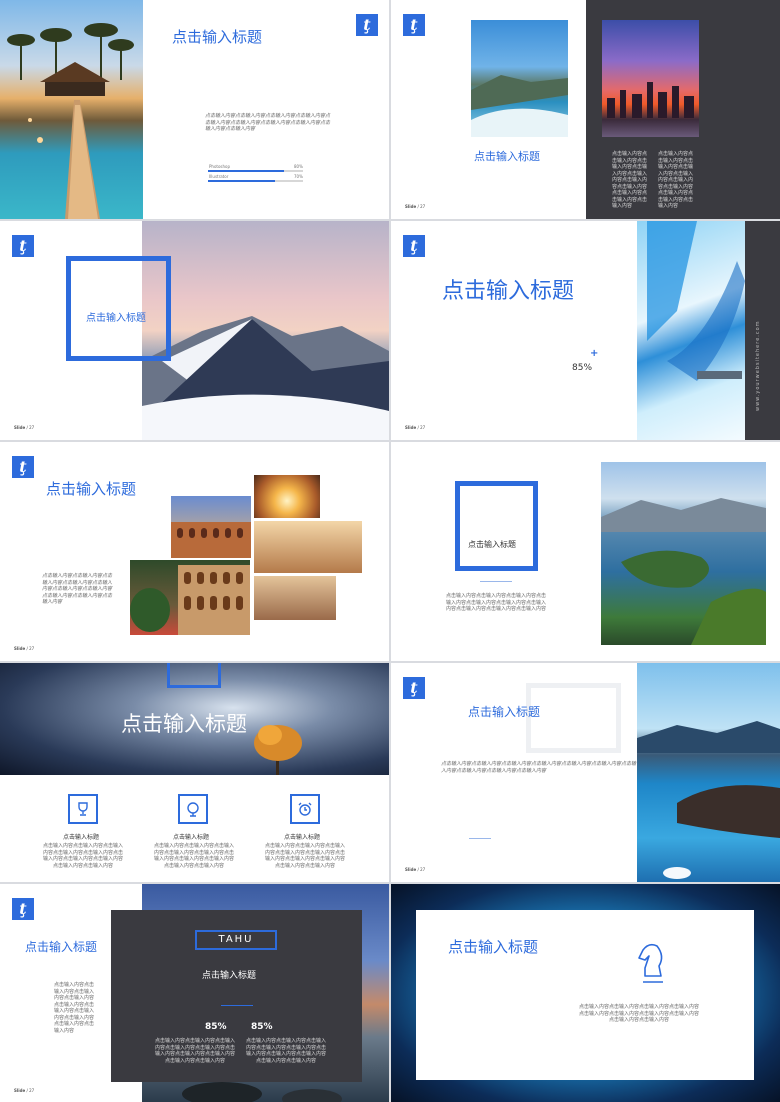 The height and width of the screenshot is (1102, 780). I want to click on sunburst-photo, so click(287, 496).